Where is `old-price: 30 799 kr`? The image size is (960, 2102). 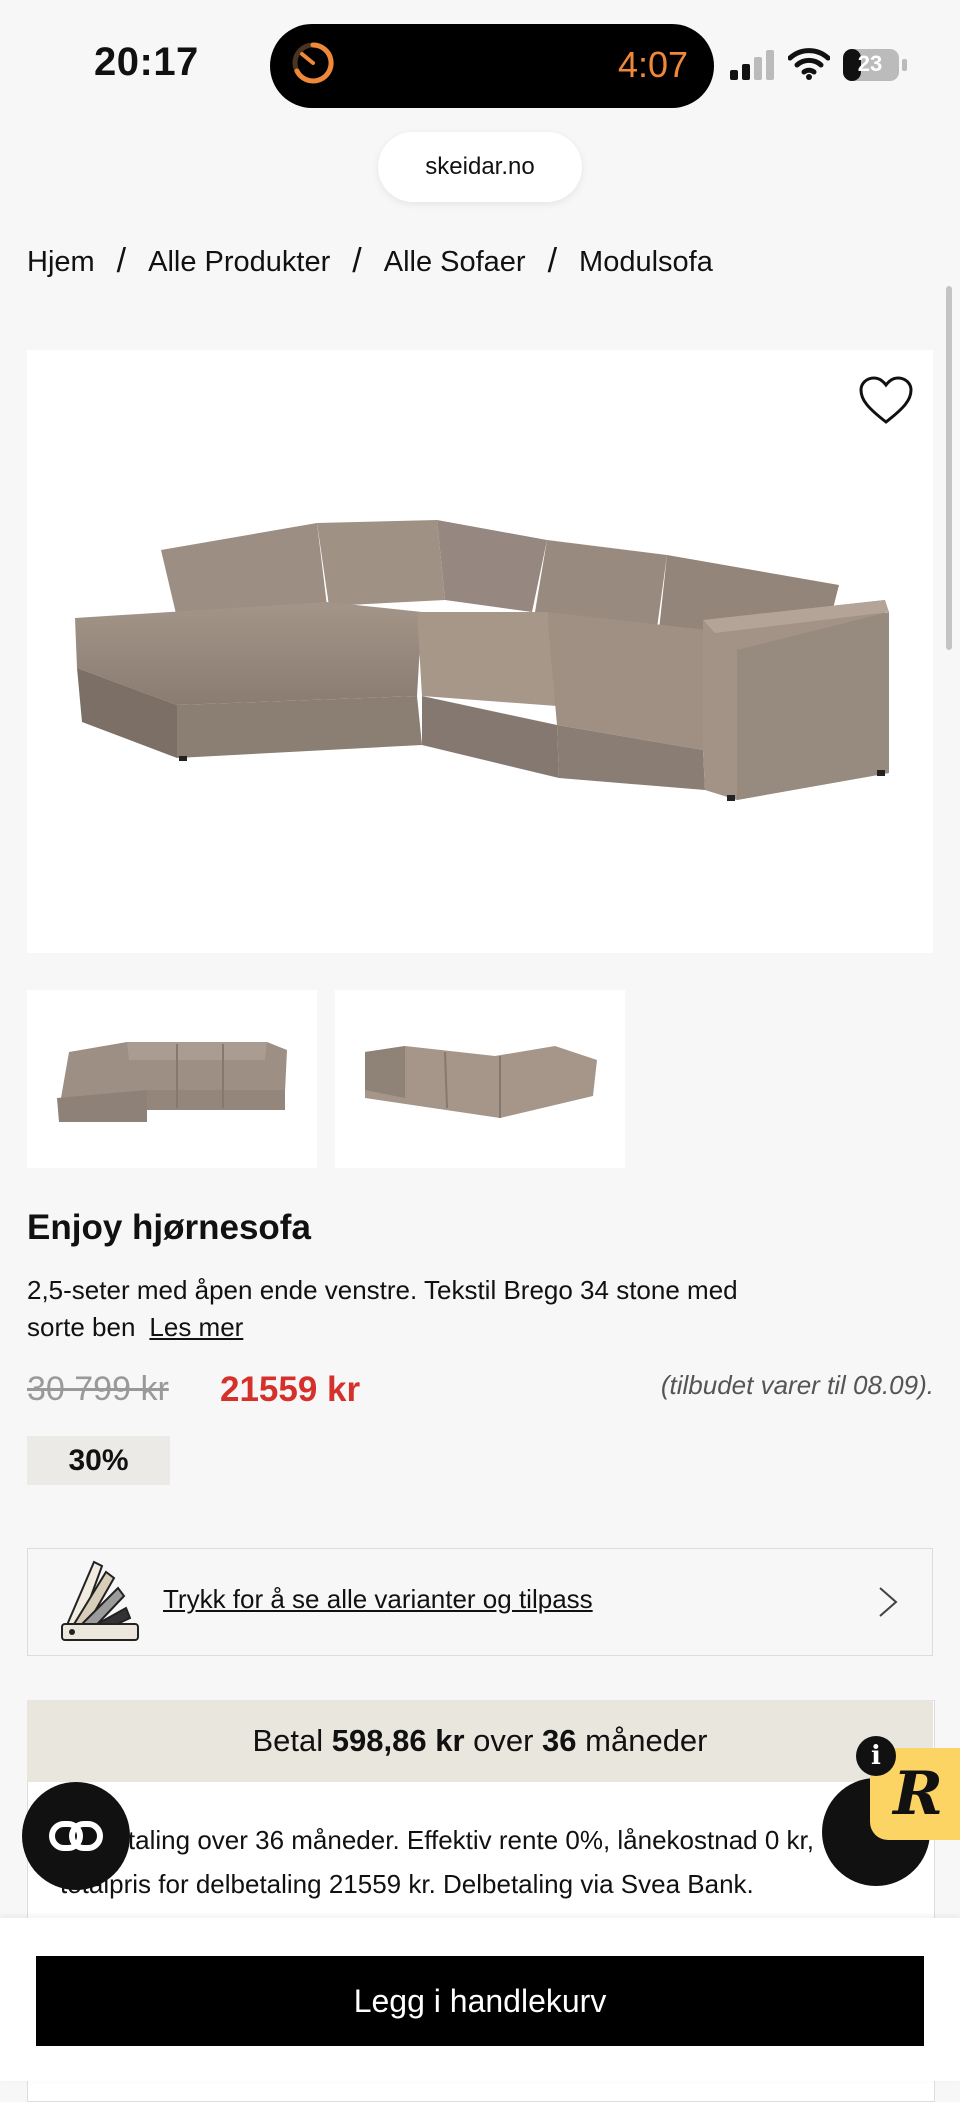
old-price: 30 799 kr is located at coordinates (98, 1389).